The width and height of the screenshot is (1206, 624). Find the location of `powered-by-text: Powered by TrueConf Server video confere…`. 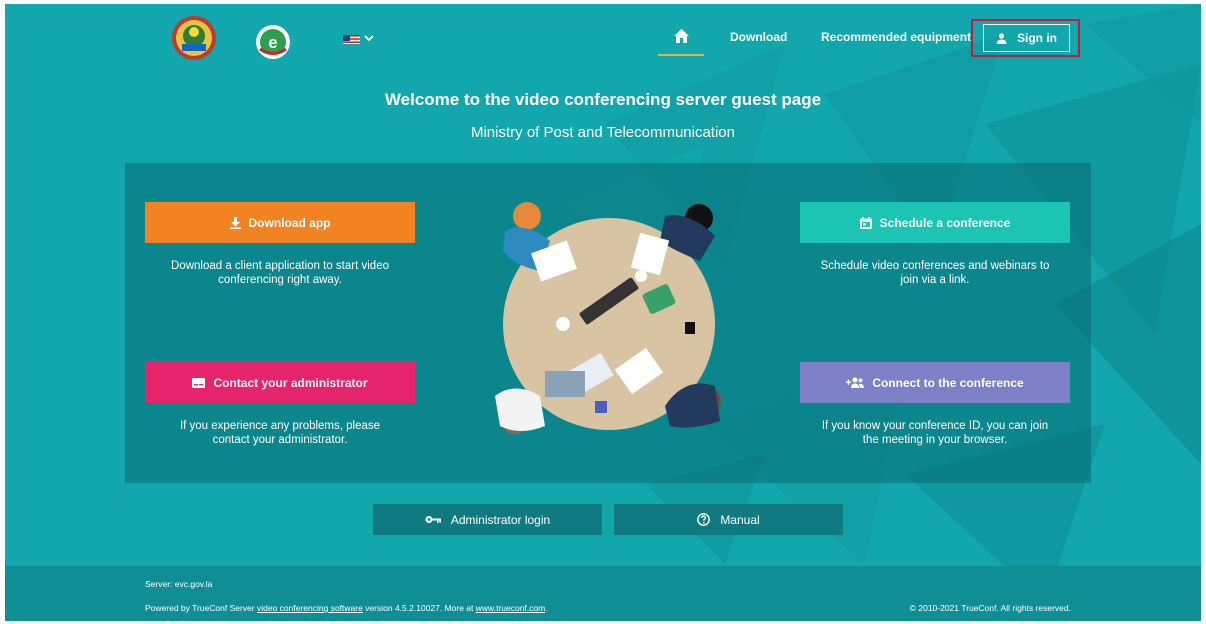

powered-by-text: Powered by TrueConf Server video confere… is located at coordinates (346, 608).